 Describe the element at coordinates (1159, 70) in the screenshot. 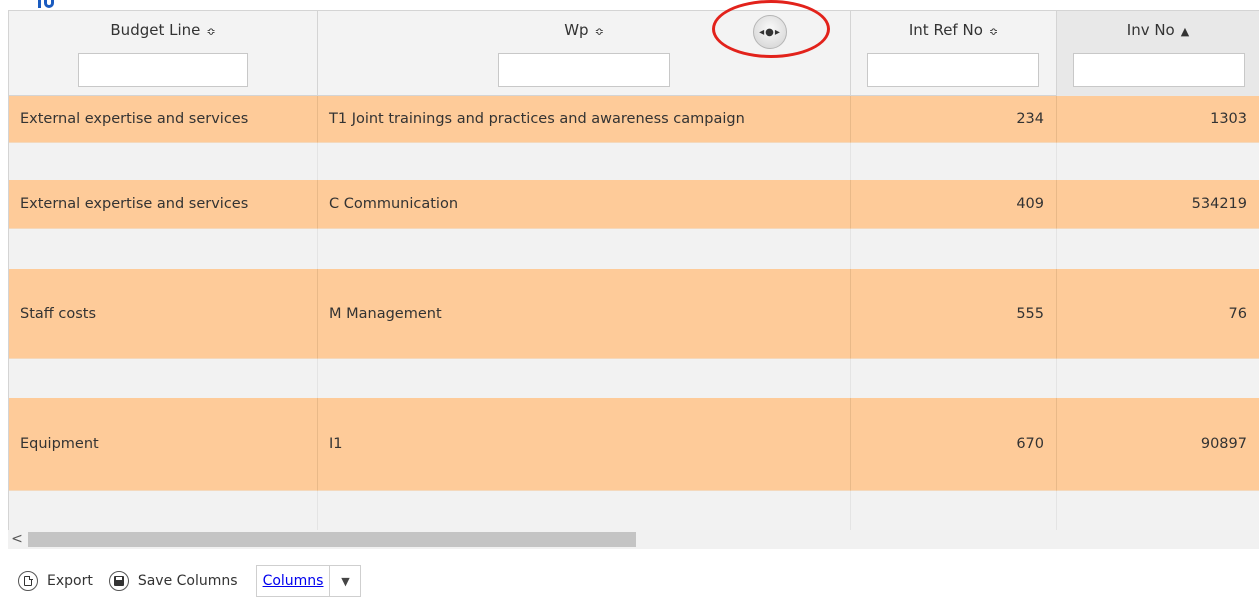

I see `inv-no-filter-input` at that location.